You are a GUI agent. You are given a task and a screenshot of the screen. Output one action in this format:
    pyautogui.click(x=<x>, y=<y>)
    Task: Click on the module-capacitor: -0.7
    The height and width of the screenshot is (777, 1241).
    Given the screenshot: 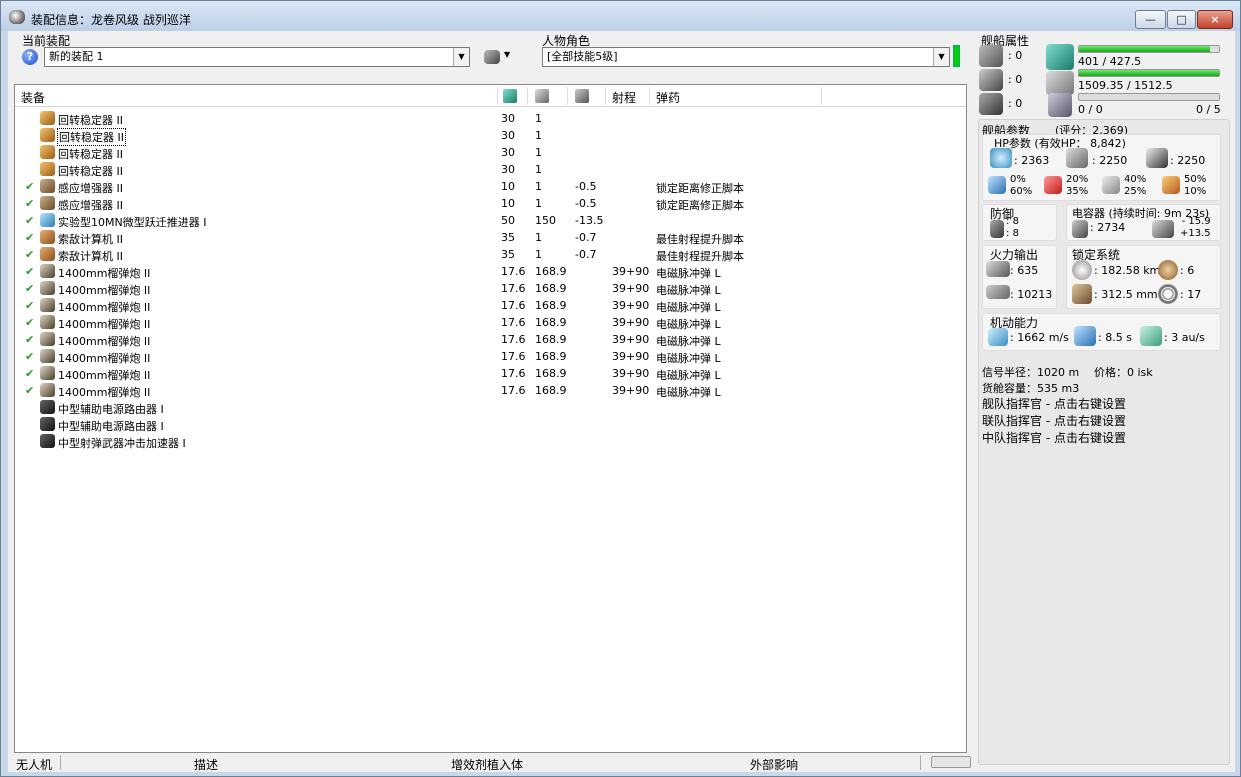 What is the action you would take?
    pyautogui.click(x=586, y=237)
    